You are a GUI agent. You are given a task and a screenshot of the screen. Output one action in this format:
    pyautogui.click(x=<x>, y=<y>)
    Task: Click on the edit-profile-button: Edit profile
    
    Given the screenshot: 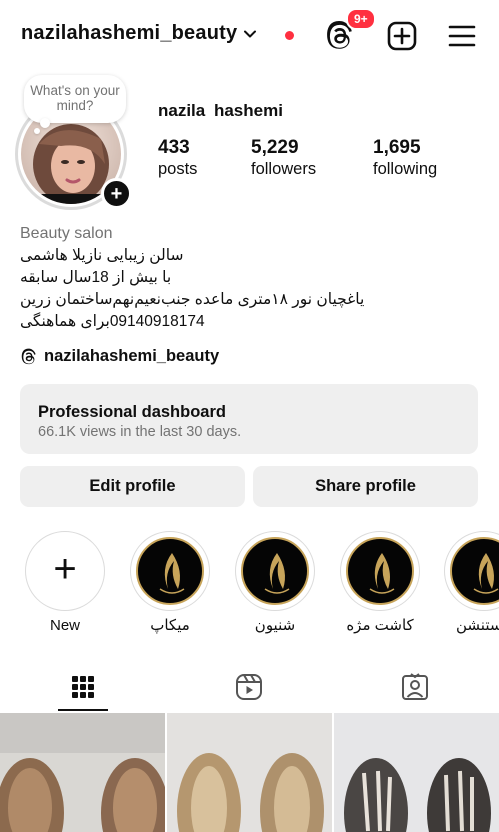 What is the action you would take?
    pyautogui.click(x=132, y=486)
    